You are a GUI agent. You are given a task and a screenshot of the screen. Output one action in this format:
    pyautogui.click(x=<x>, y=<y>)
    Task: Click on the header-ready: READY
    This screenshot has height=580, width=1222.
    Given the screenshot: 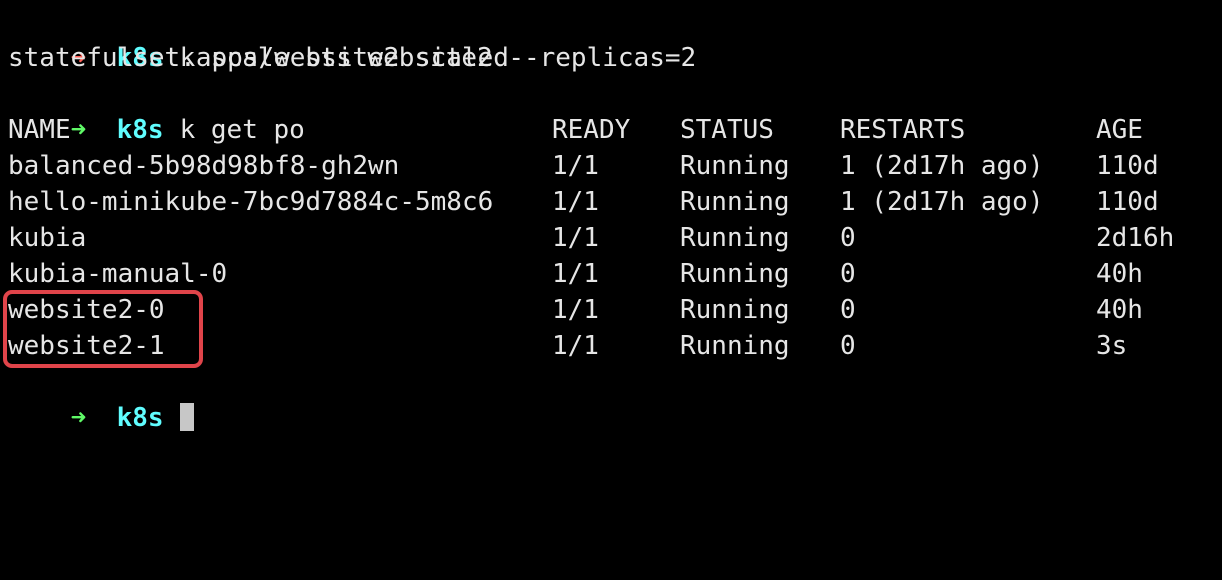 What is the action you would take?
    pyautogui.click(x=591, y=130)
    